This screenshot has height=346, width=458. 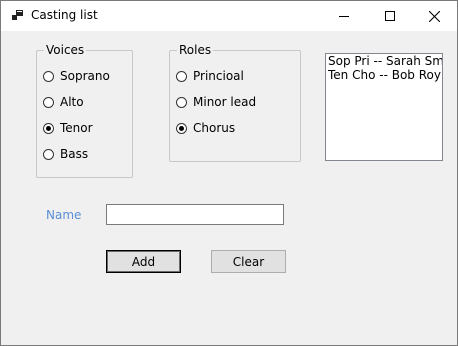 I want to click on radio-tenor, so click(x=48, y=128).